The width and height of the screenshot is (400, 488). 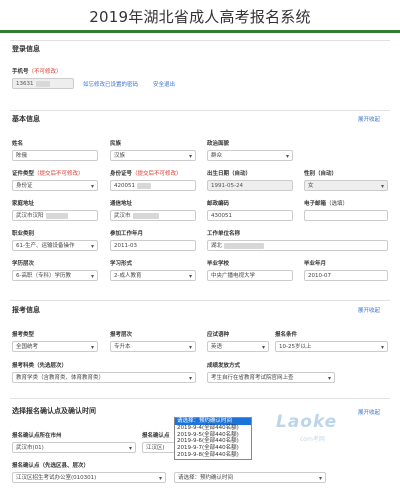 What do you see at coordinates (250, 185) in the screenshot?
I see `birth-field: 1991-05-24` at bounding box center [250, 185].